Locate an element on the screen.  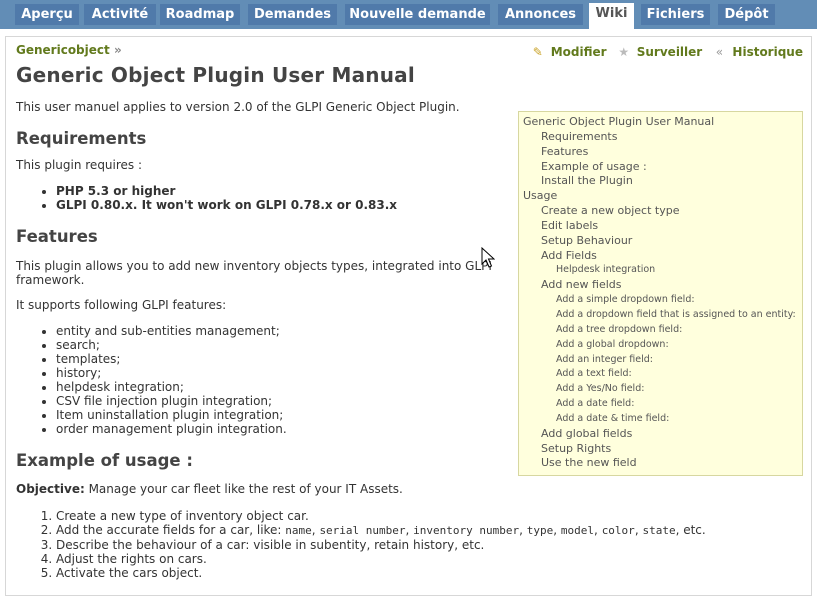
toc-item: Features is located at coordinates (660, 152).